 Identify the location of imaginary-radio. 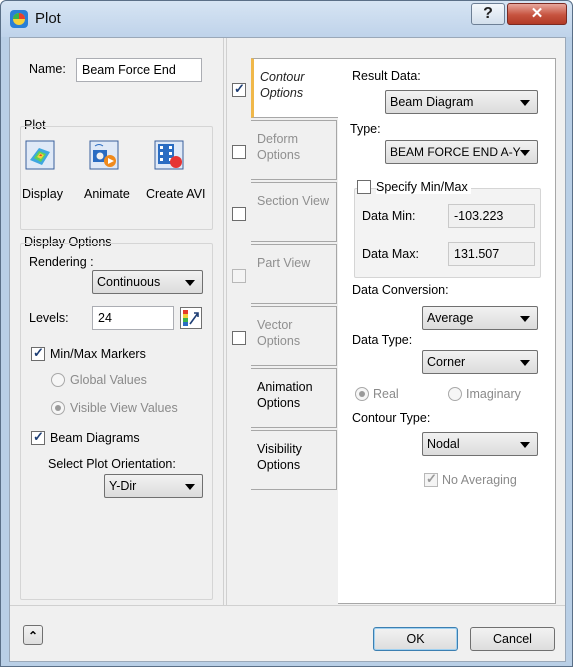
(455, 394).